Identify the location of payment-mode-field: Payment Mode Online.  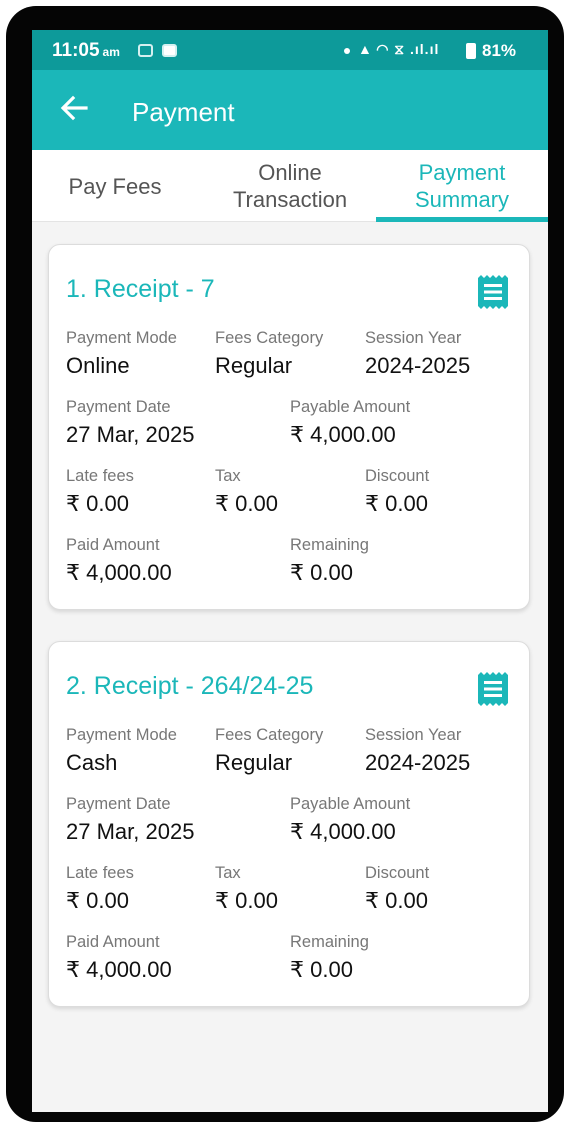
(121, 354).